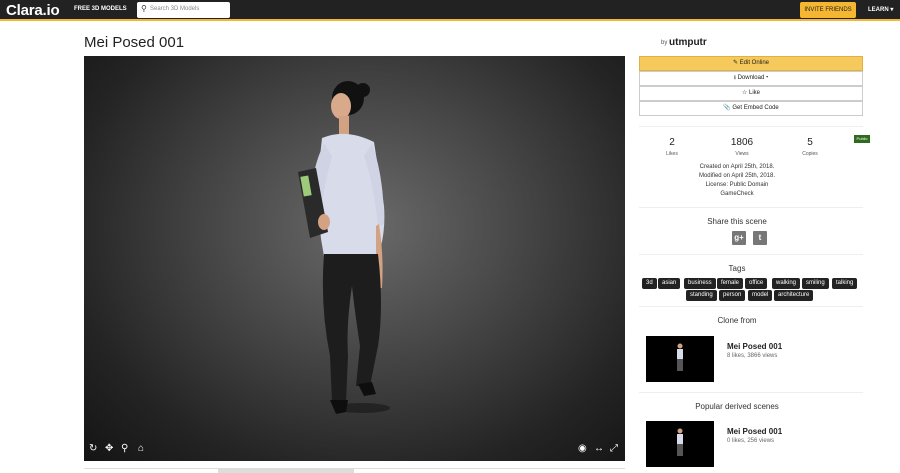 The width and height of the screenshot is (900, 473). What do you see at coordinates (688, 42) in the screenshot?
I see `author-link: utmputr` at bounding box center [688, 42].